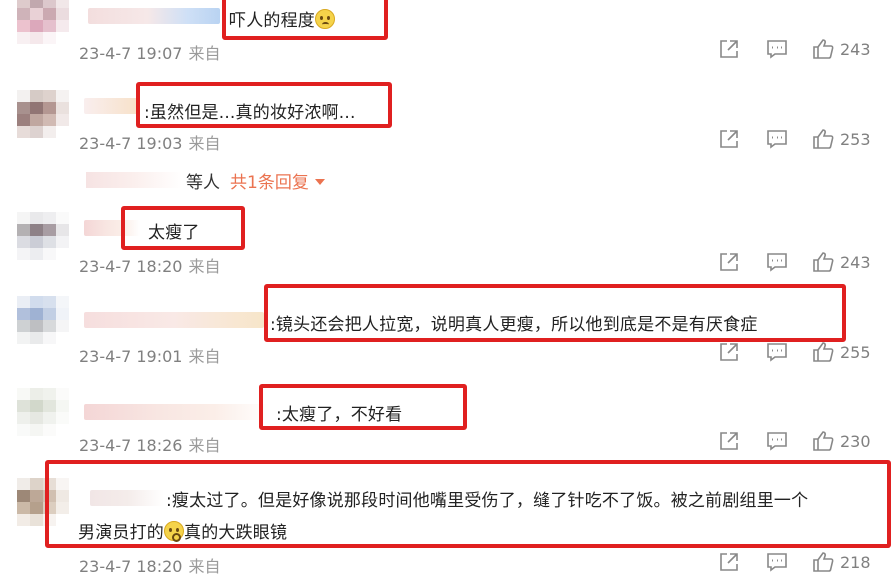 The width and height of the screenshot is (895, 574). What do you see at coordinates (319, 182) in the screenshot?
I see `caret-down-icon` at bounding box center [319, 182].